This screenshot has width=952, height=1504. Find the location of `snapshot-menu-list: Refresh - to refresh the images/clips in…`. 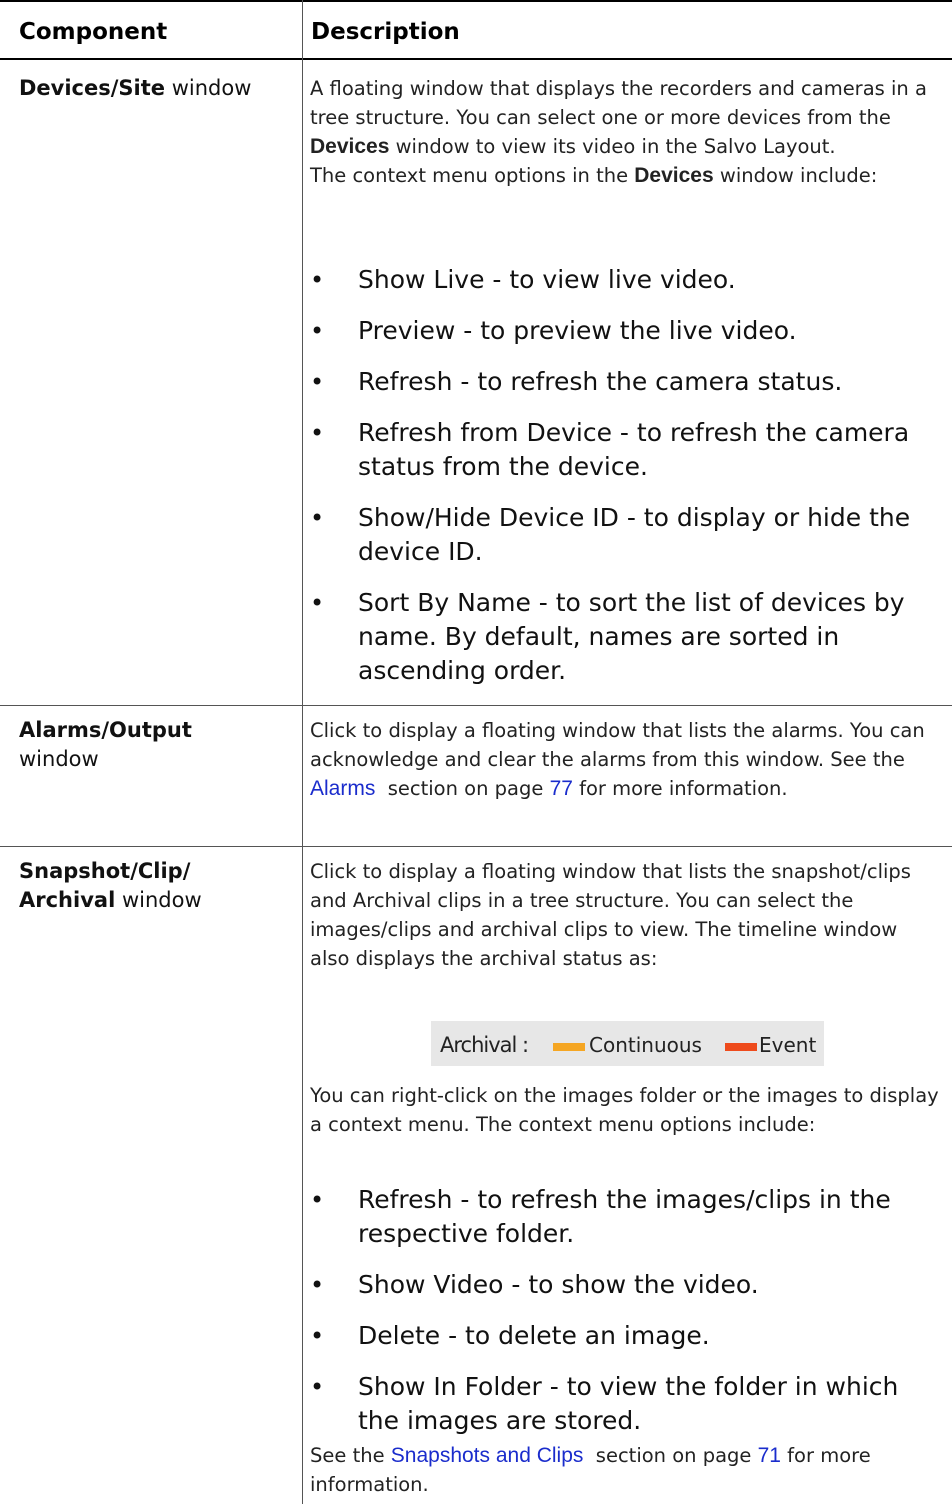

snapshot-menu-list: Refresh - to refresh the images/clips in… is located at coordinates (620, 1310).